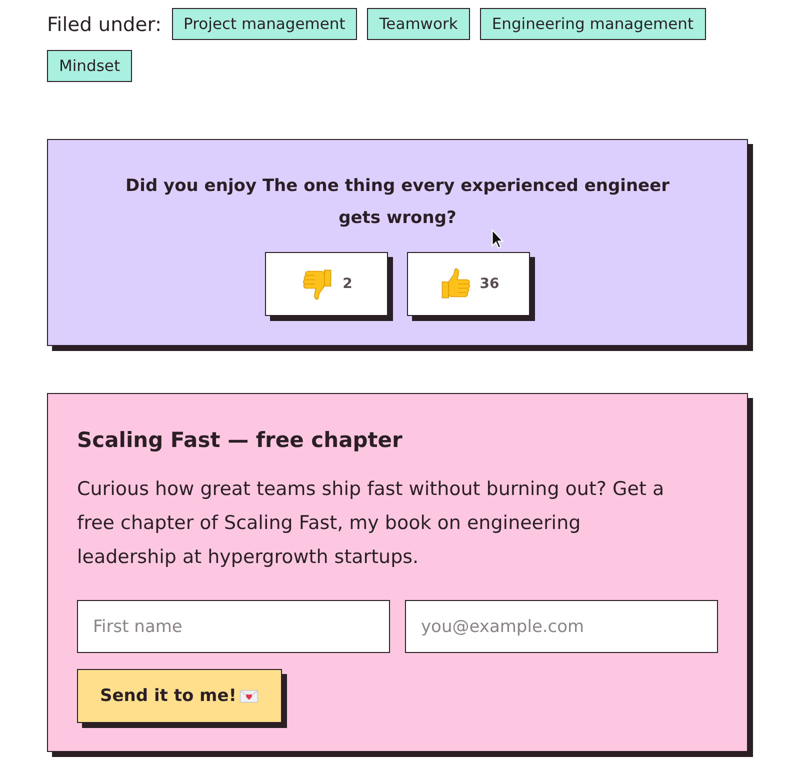 The image size is (800, 766). I want to click on signup-title: Scaling Fast — free chapter, so click(239, 440).